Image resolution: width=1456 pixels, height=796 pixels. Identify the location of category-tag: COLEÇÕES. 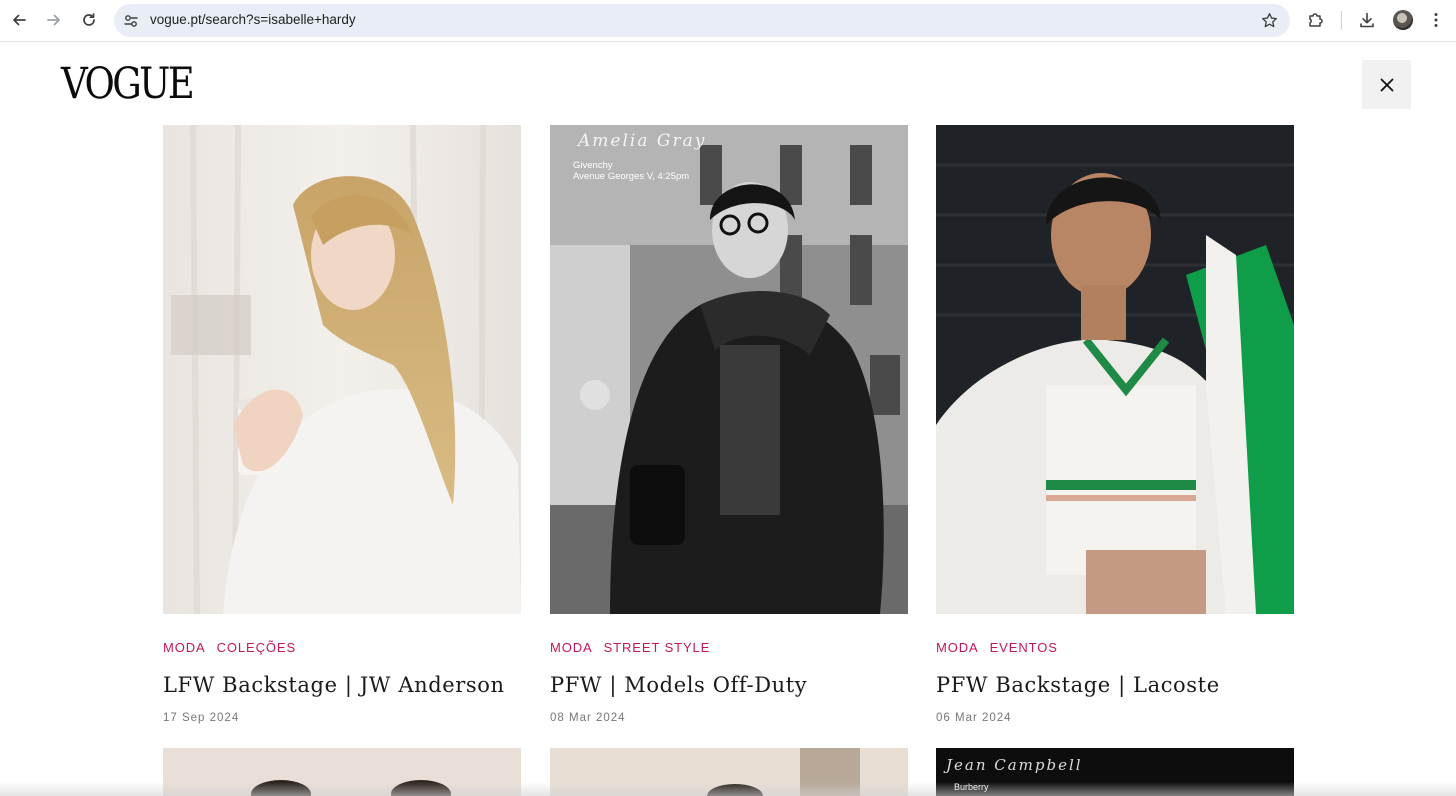
(256, 647).